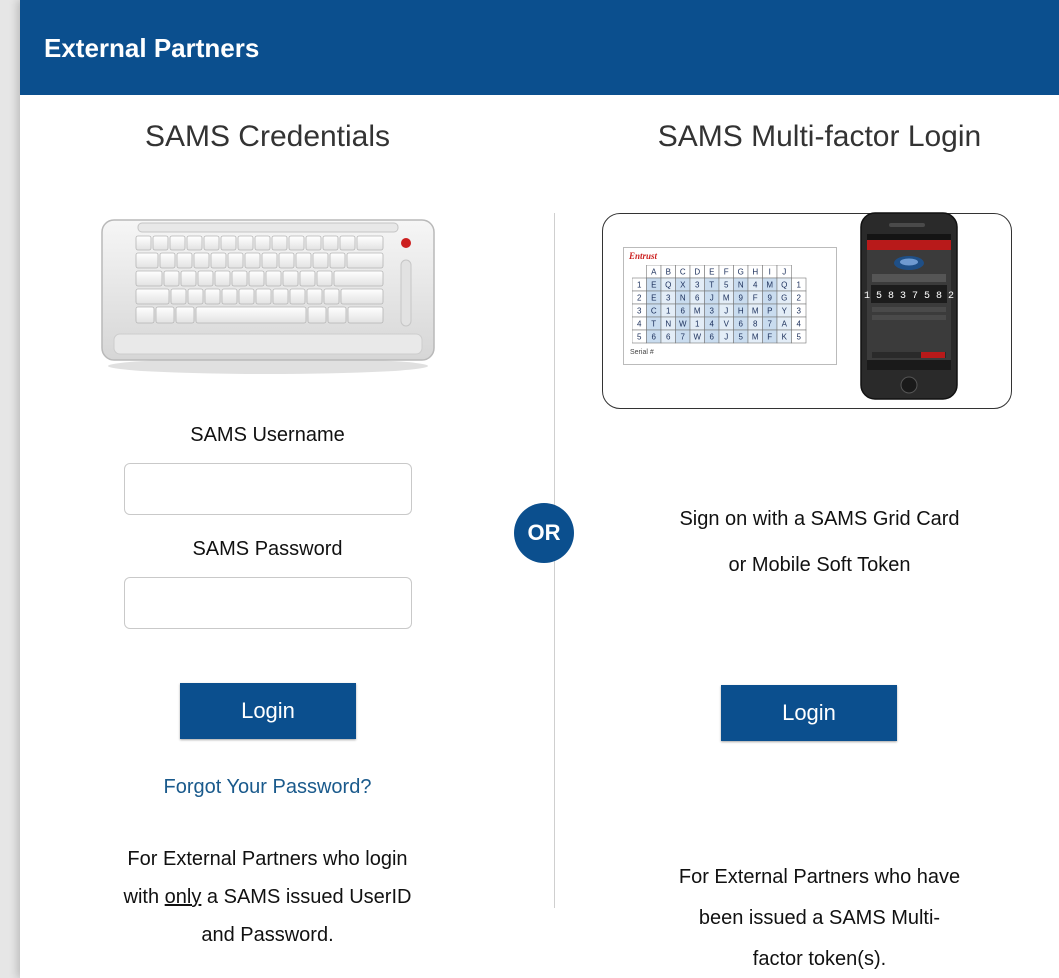 This screenshot has width=1059, height=978. I want to click on grid-card-cell: E, so click(654, 284).